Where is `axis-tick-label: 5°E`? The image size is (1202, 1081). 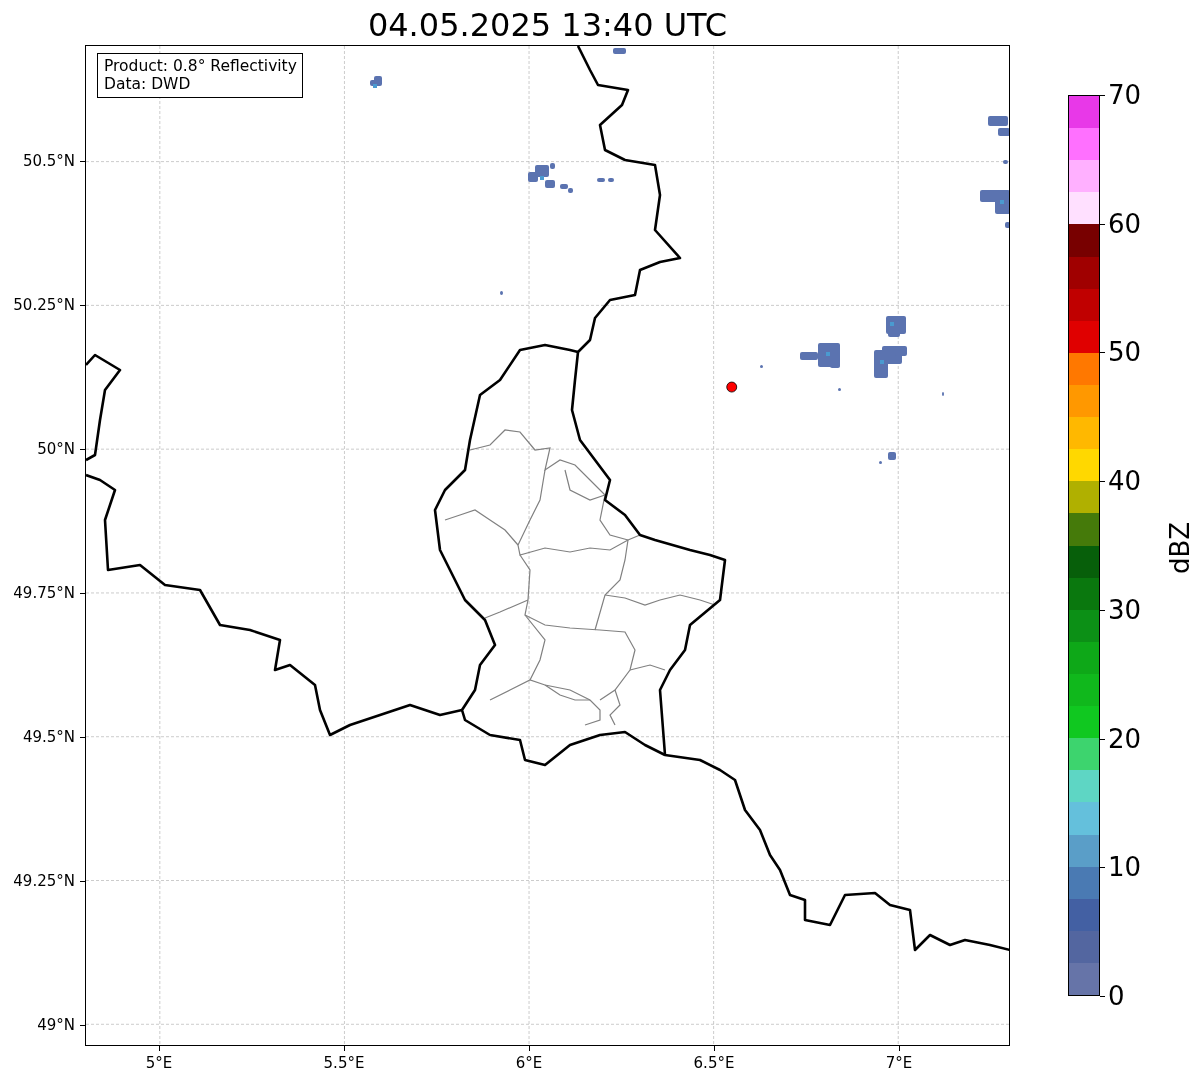
axis-tick-label: 5°E is located at coordinates (159, 1063).